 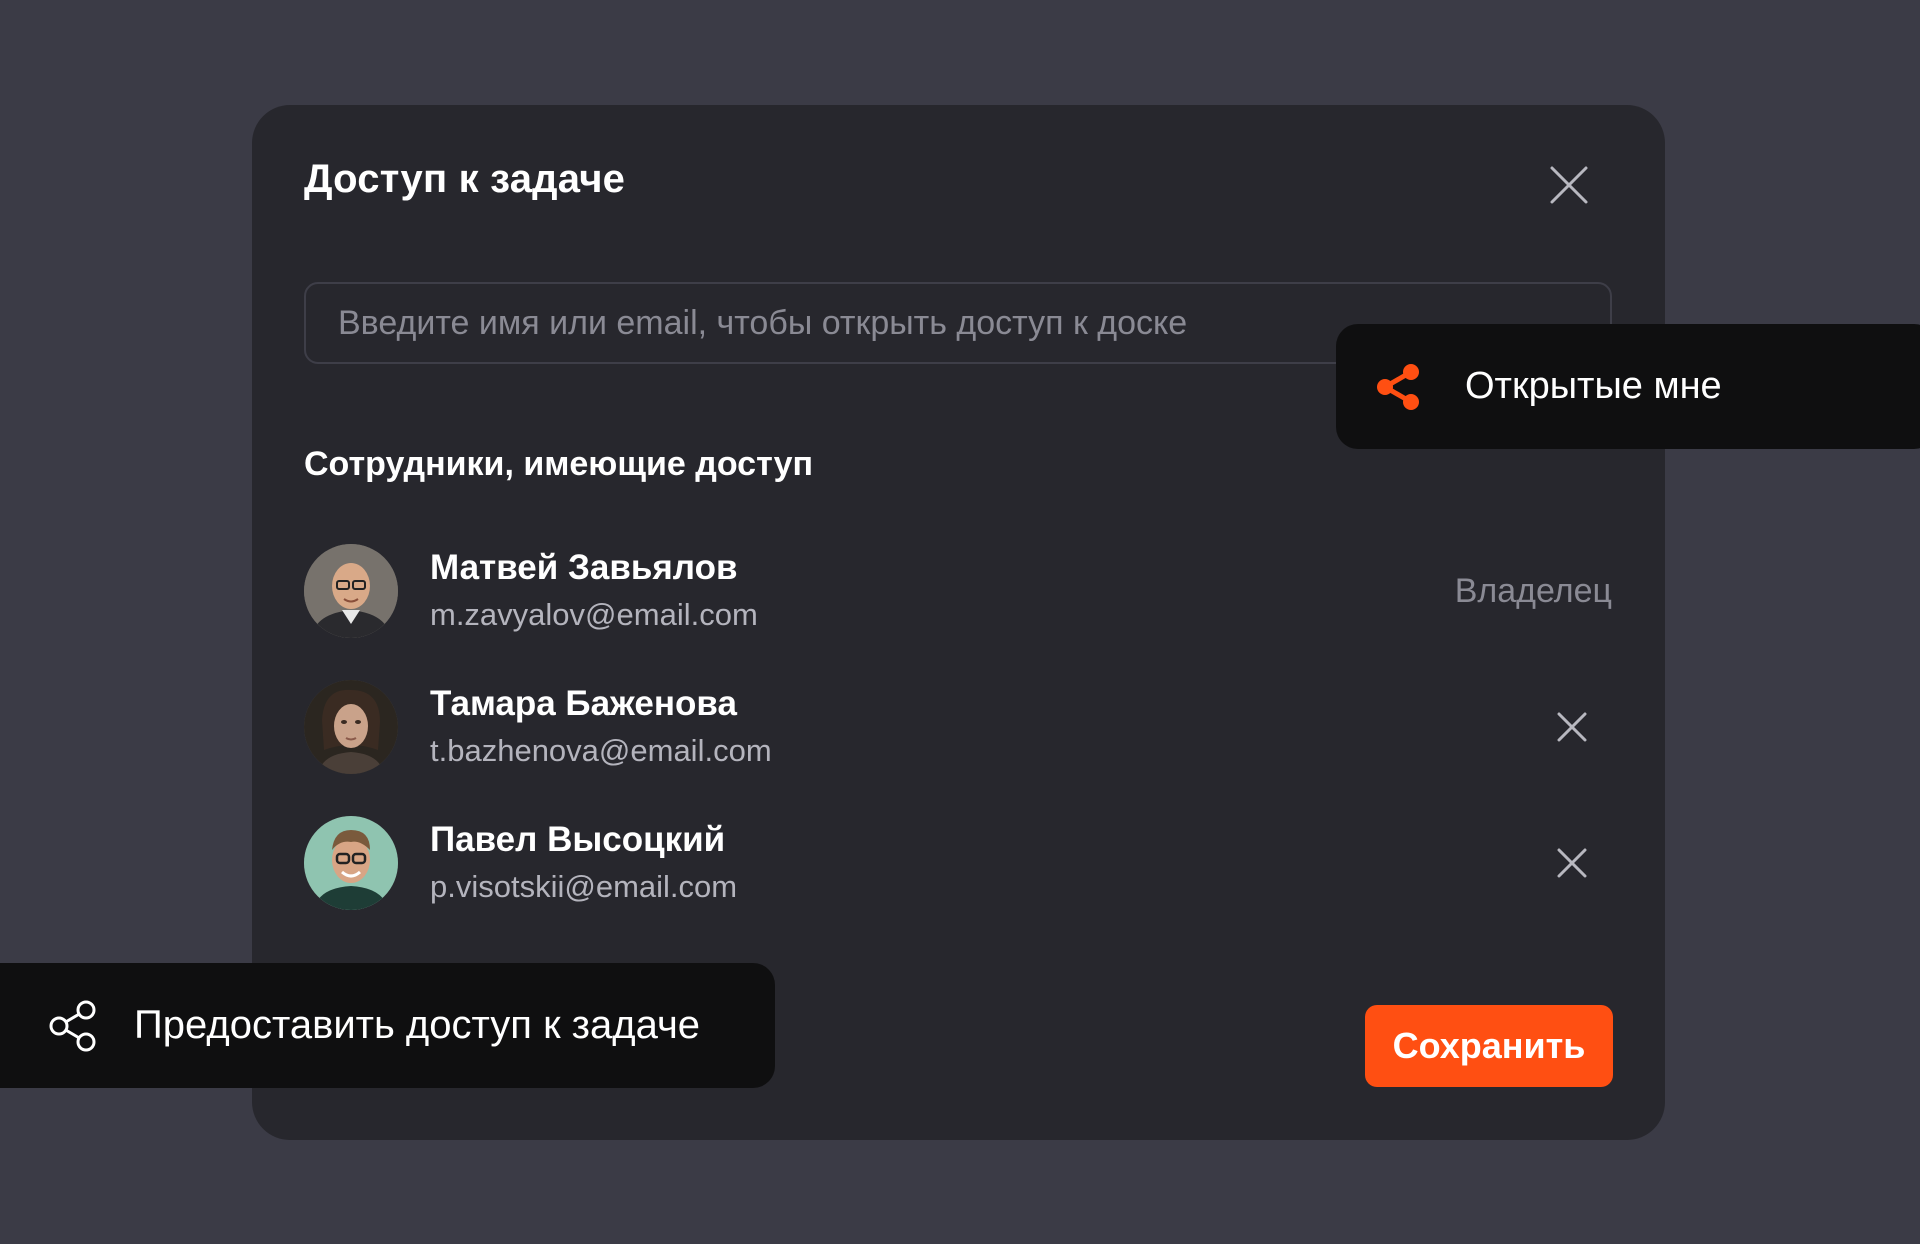 I want to click on user-info: Павел Высоцкий p.visotskii@email.com, so click(x=583, y=863).